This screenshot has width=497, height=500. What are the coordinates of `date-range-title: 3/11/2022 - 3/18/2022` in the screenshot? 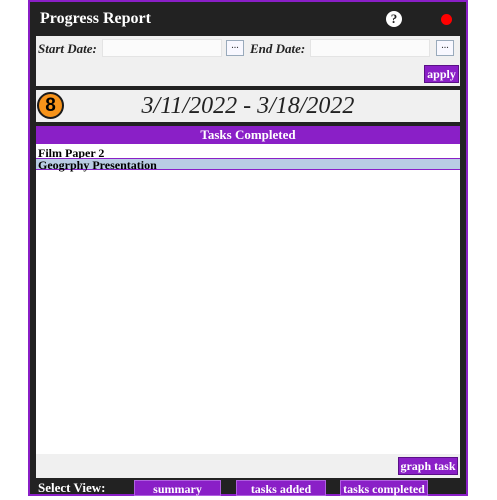 It's located at (248, 106).